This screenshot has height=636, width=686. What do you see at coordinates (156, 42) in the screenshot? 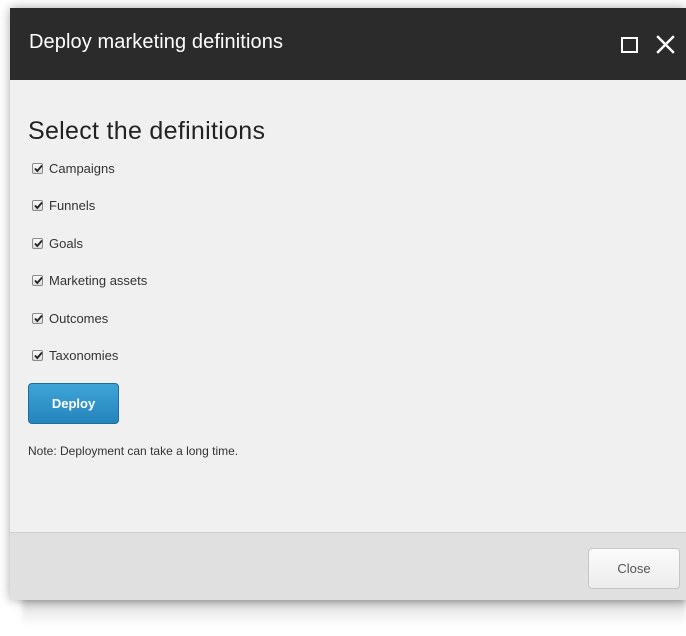
I see `dialog-title: Deploy marketing definitions` at bounding box center [156, 42].